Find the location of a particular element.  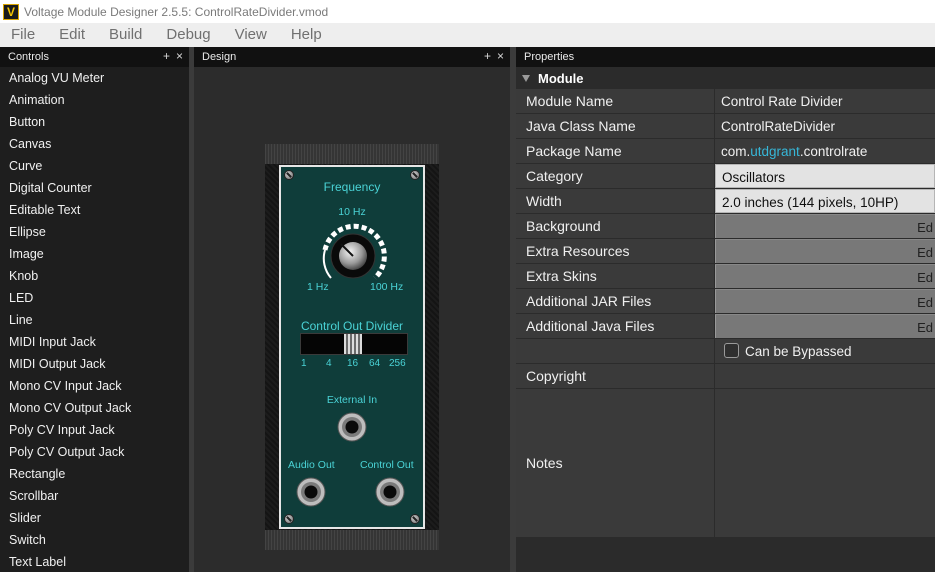

control-item: MIDI Input Jack is located at coordinates (94, 342).